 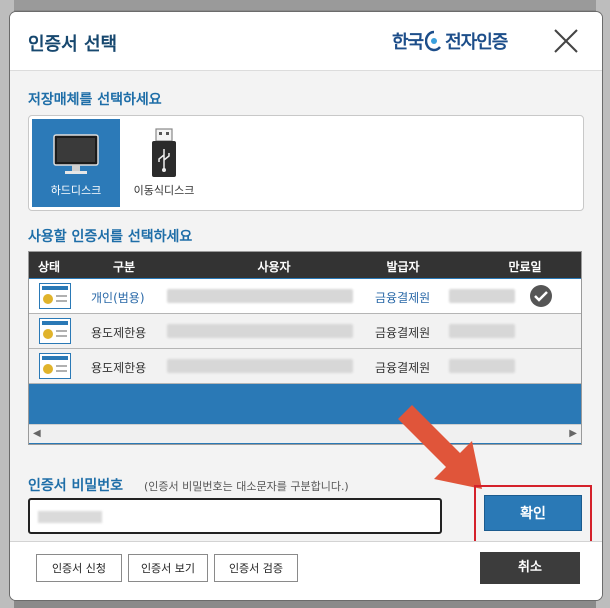 What do you see at coordinates (533, 513) in the screenshot?
I see `confirm-button: 확인` at bounding box center [533, 513].